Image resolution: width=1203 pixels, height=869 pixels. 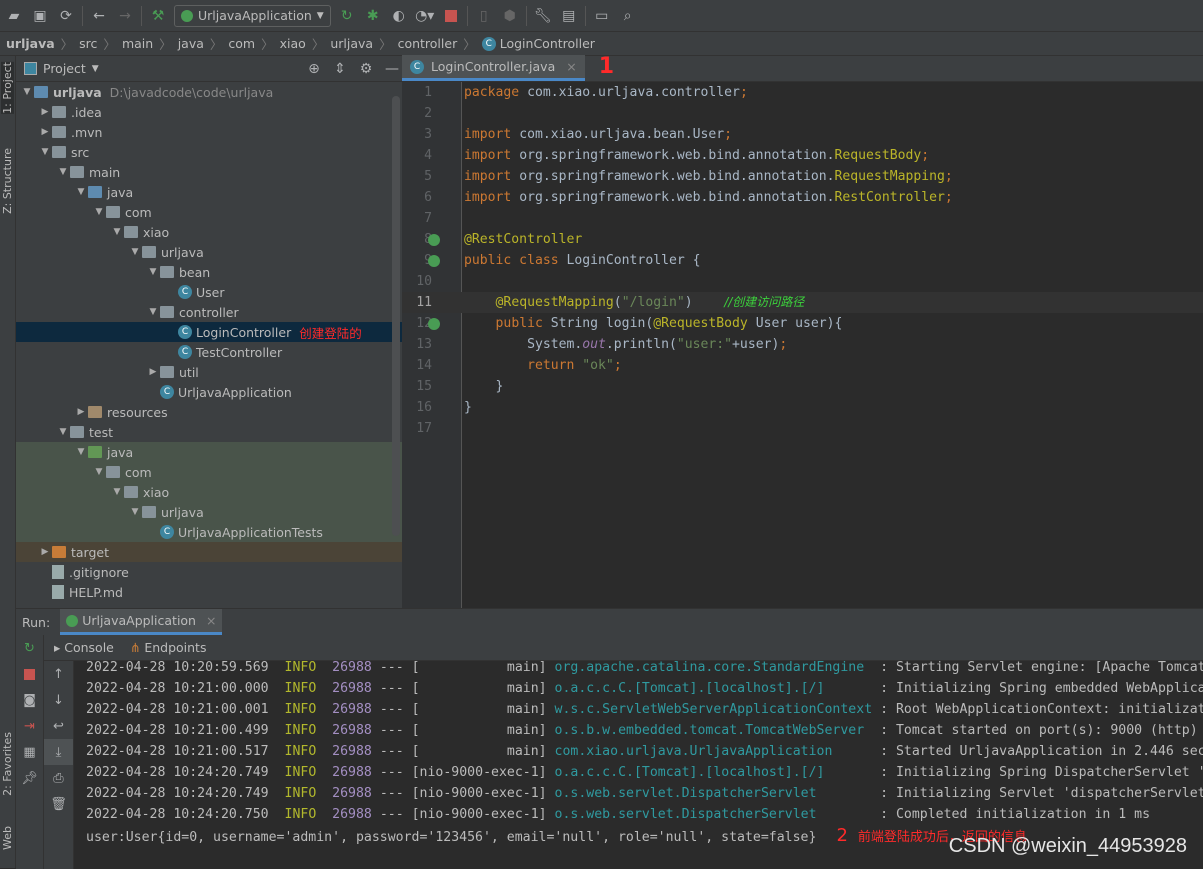 I want to click on save-icon: ▣, so click(x=40, y=16).